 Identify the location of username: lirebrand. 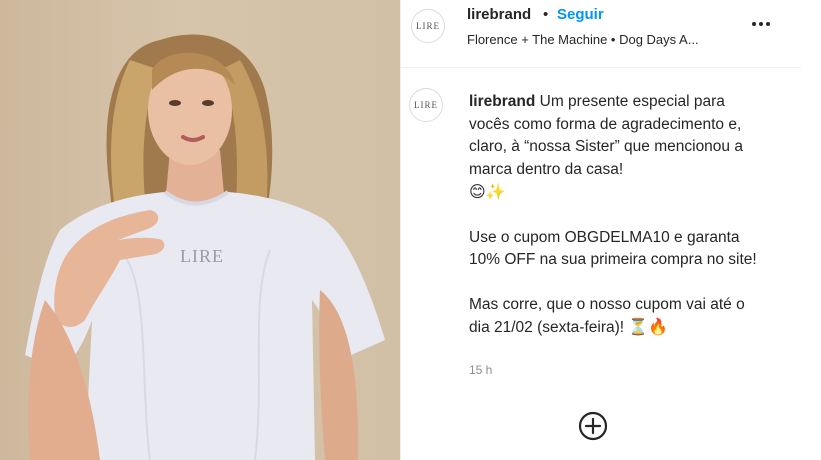
(499, 14).